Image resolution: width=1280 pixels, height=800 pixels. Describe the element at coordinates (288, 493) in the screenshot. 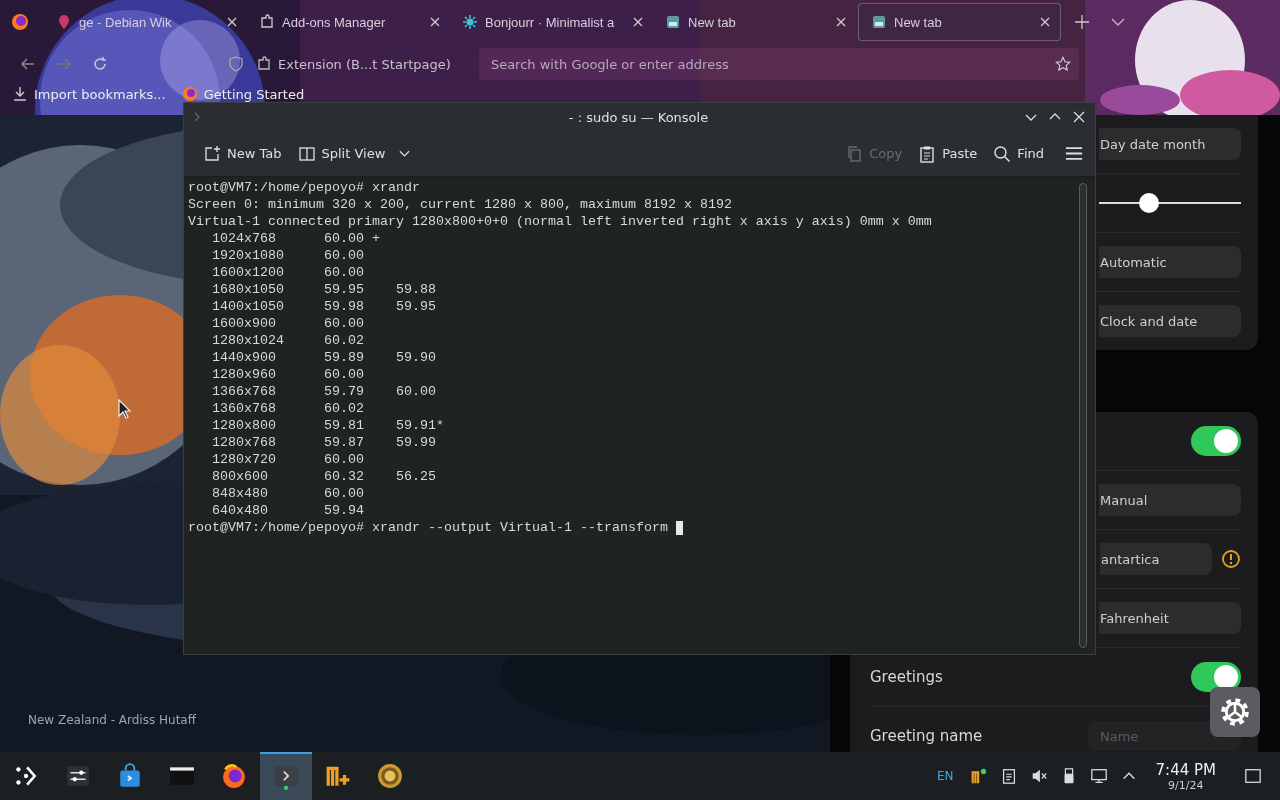

I see `terminal-line: 848x480 60.00` at that location.